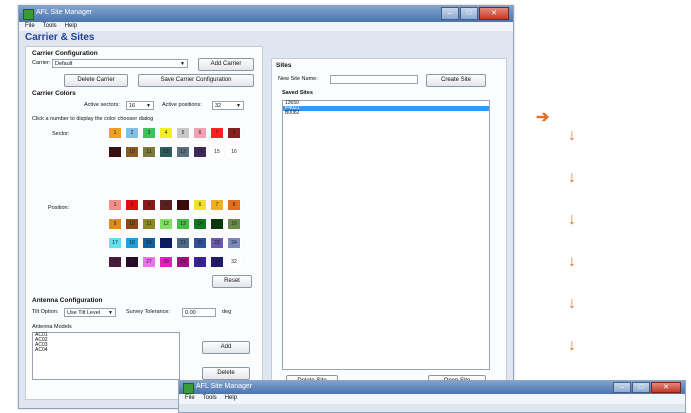 This screenshot has height=413, width=691. I want to click on position-color-swatch: 12, so click(166, 224).